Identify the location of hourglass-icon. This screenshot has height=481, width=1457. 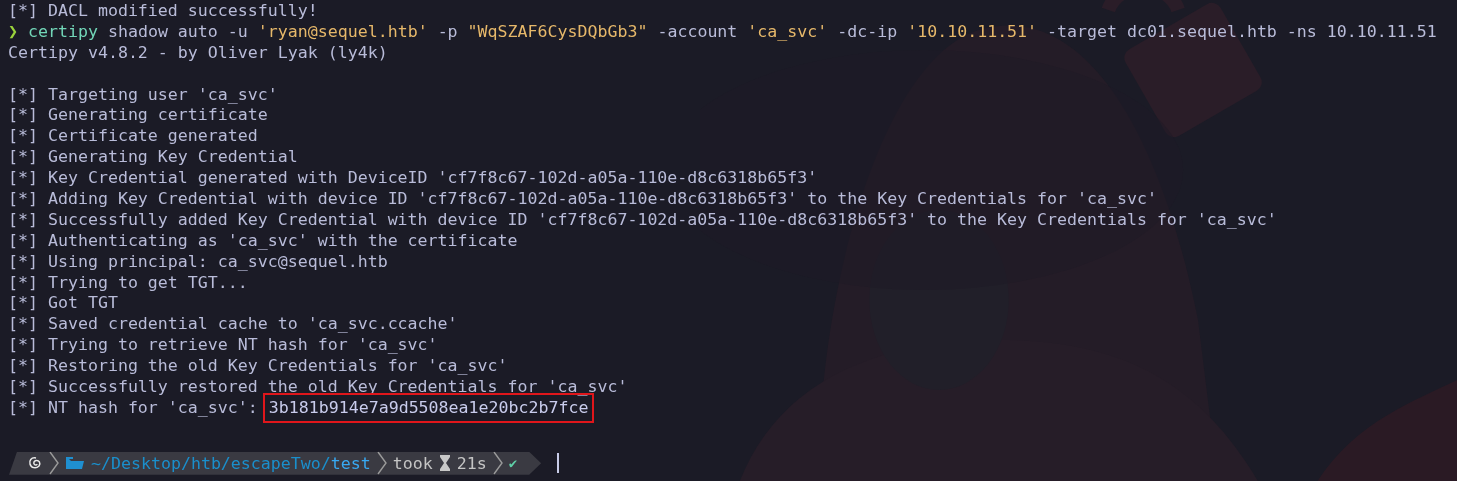
(444, 463).